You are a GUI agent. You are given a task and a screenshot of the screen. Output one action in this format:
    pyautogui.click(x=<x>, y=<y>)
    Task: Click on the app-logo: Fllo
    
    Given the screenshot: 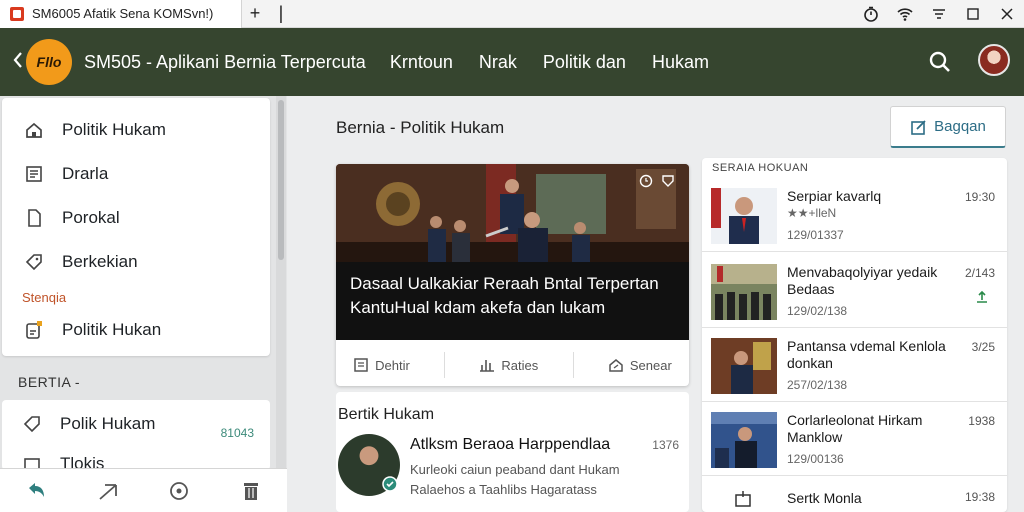 What is the action you would take?
    pyautogui.click(x=49, y=62)
    